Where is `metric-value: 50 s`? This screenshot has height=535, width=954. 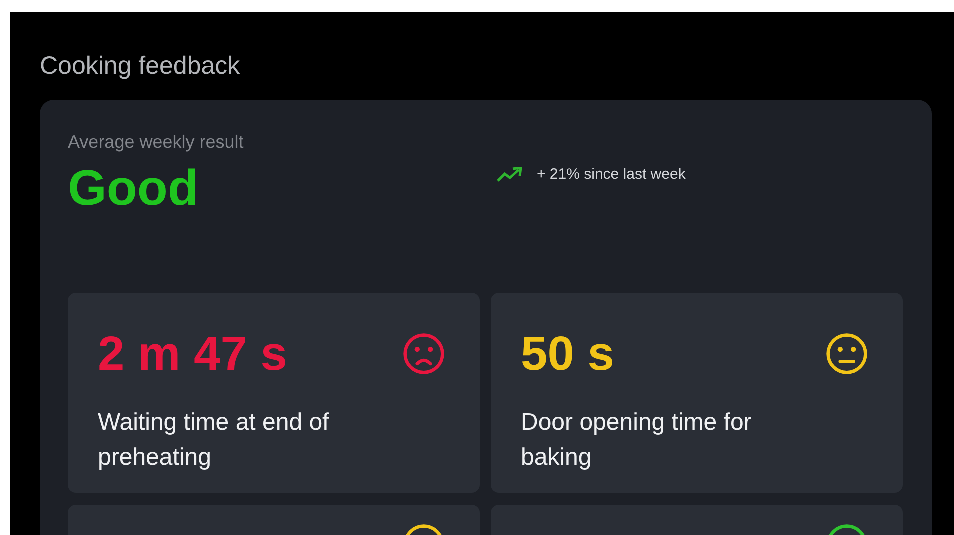 metric-value: 50 s is located at coordinates (567, 354).